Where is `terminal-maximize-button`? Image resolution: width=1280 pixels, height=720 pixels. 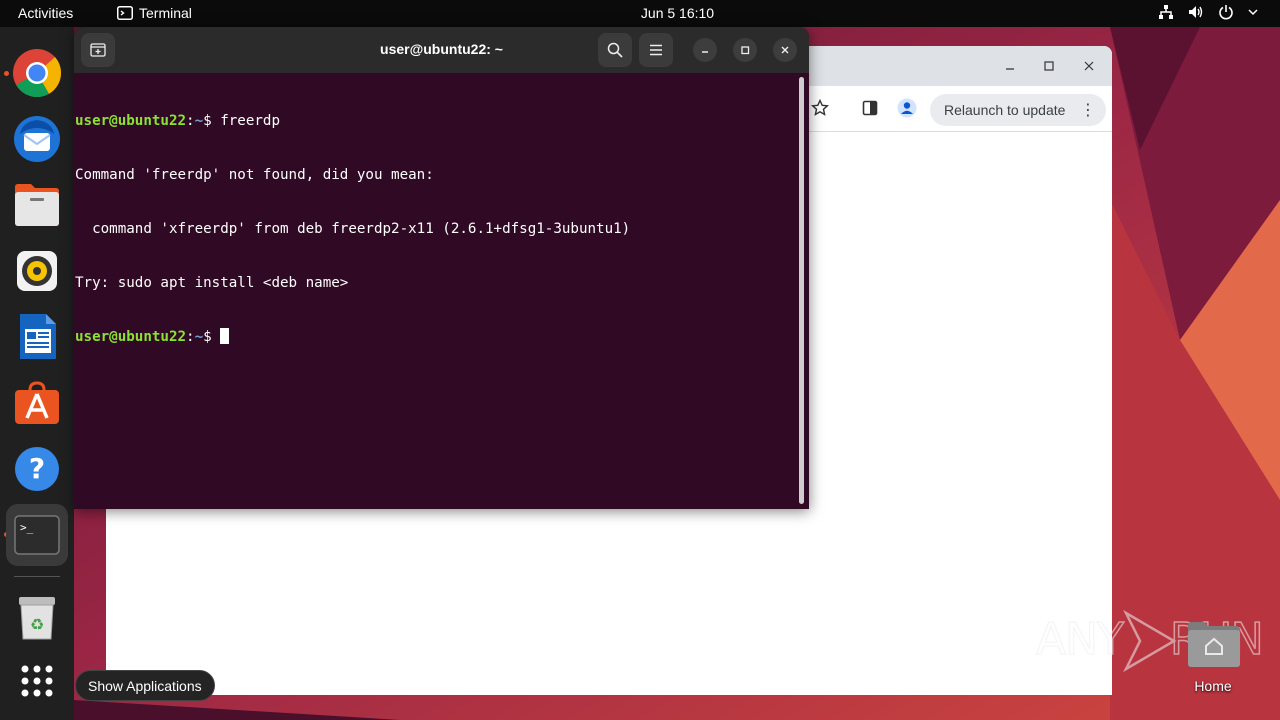 terminal-maximize-button is located at coordinates (745, 50).